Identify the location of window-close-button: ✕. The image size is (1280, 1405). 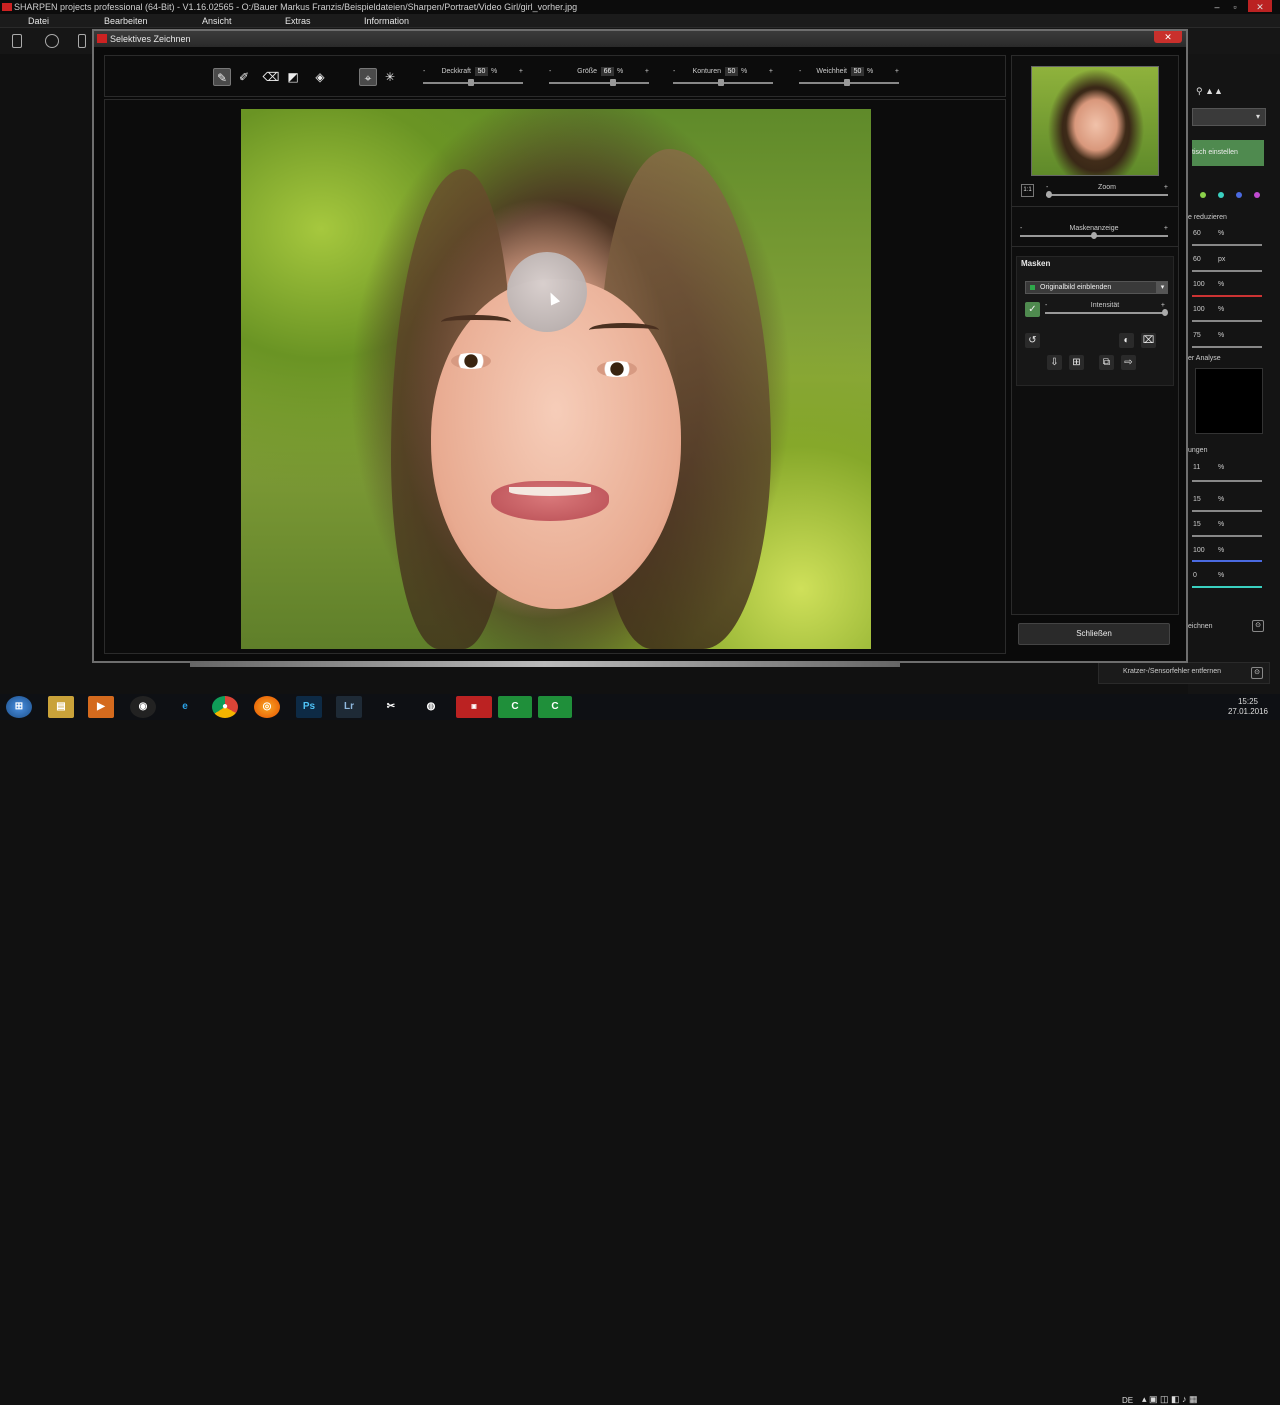
(1260, 6).